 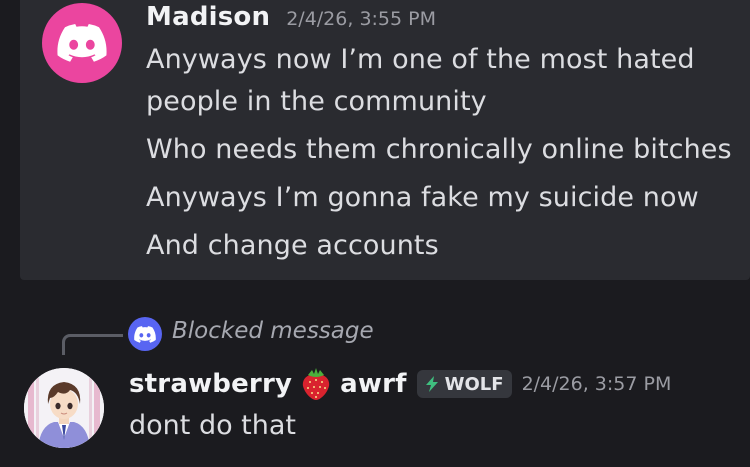 What do you see at coordinates (213, 425) in the screenshot?
I see `message-content: dont do that` at bounding box center [213, 425].